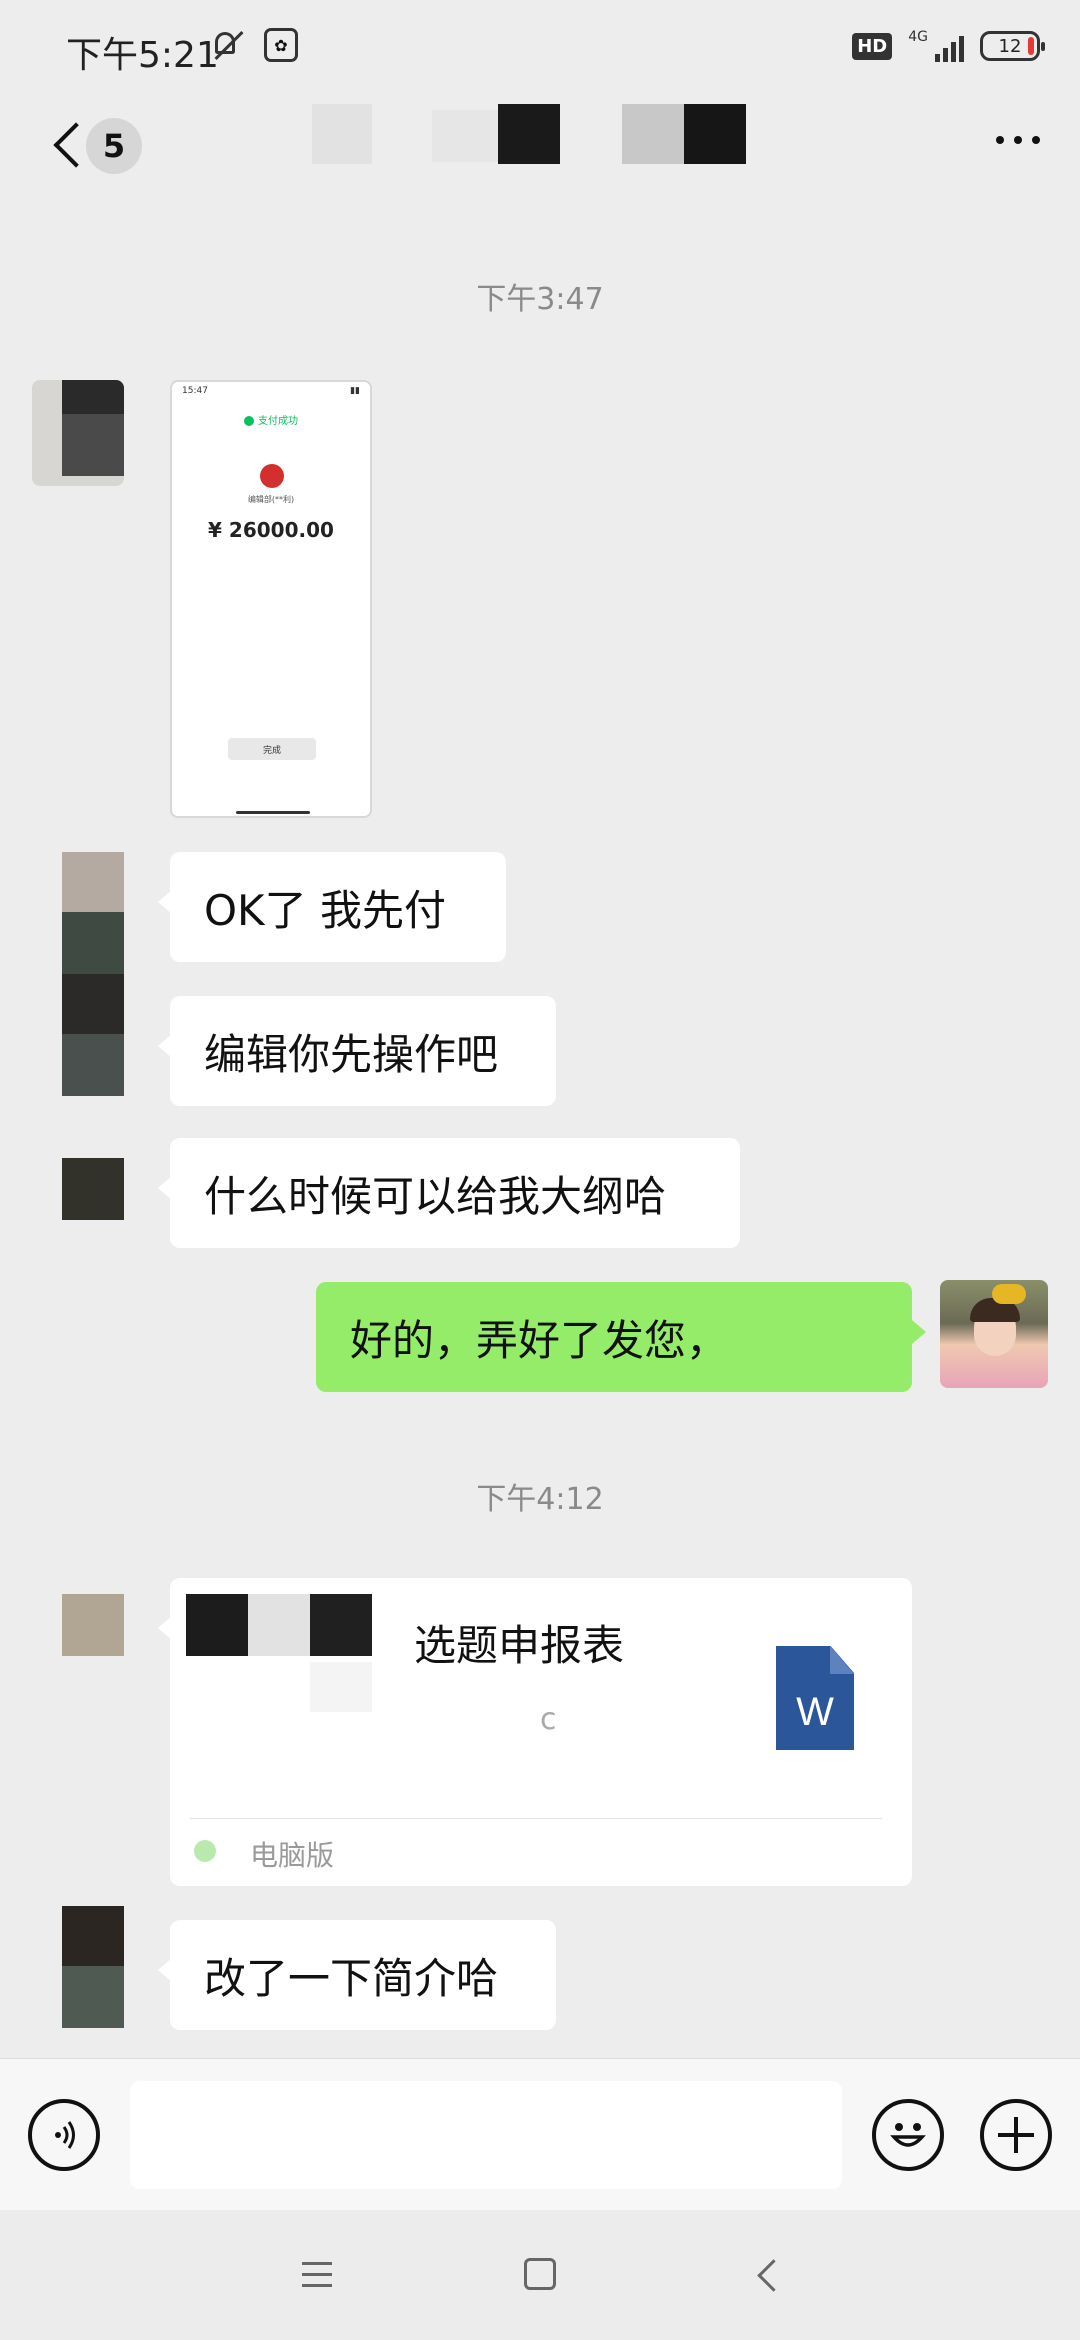 The height and width of the screenshot is (2340, 1080). Describe the element at coordinates (540, 1499) in the screenshot. I see `timestamp: 下午4:12` at that location.